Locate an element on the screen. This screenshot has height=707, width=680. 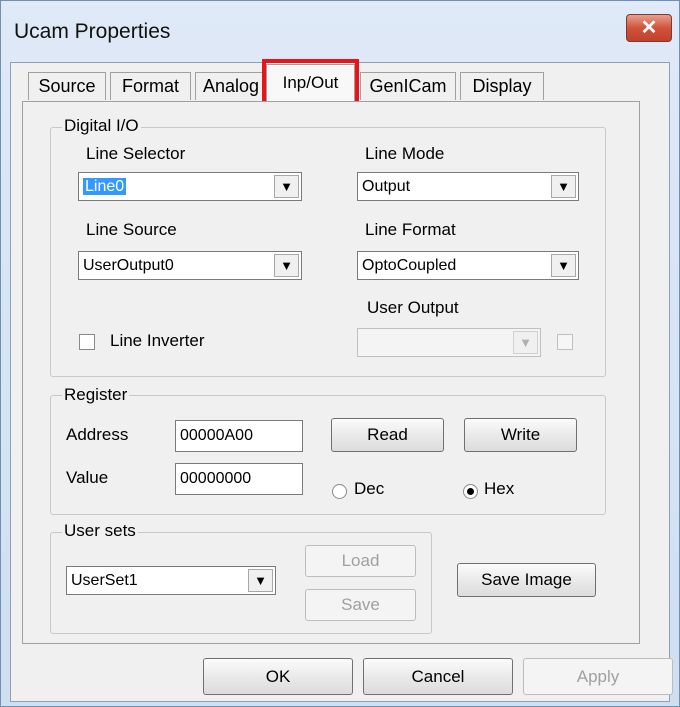
value-label: Value is located at coordinates (87, 477).